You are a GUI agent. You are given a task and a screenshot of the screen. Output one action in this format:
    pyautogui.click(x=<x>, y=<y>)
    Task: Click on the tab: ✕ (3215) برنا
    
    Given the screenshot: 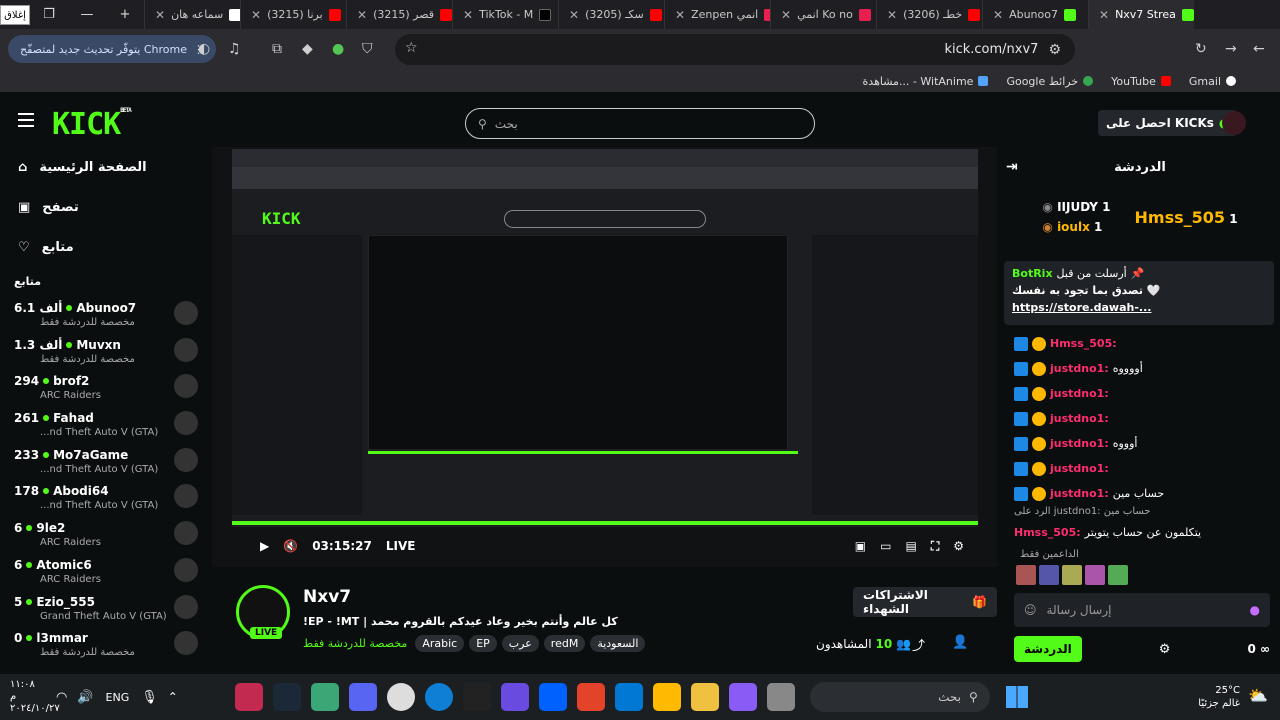 What is the action you would take?
    pyautogui.click(x=293, y=14)
    